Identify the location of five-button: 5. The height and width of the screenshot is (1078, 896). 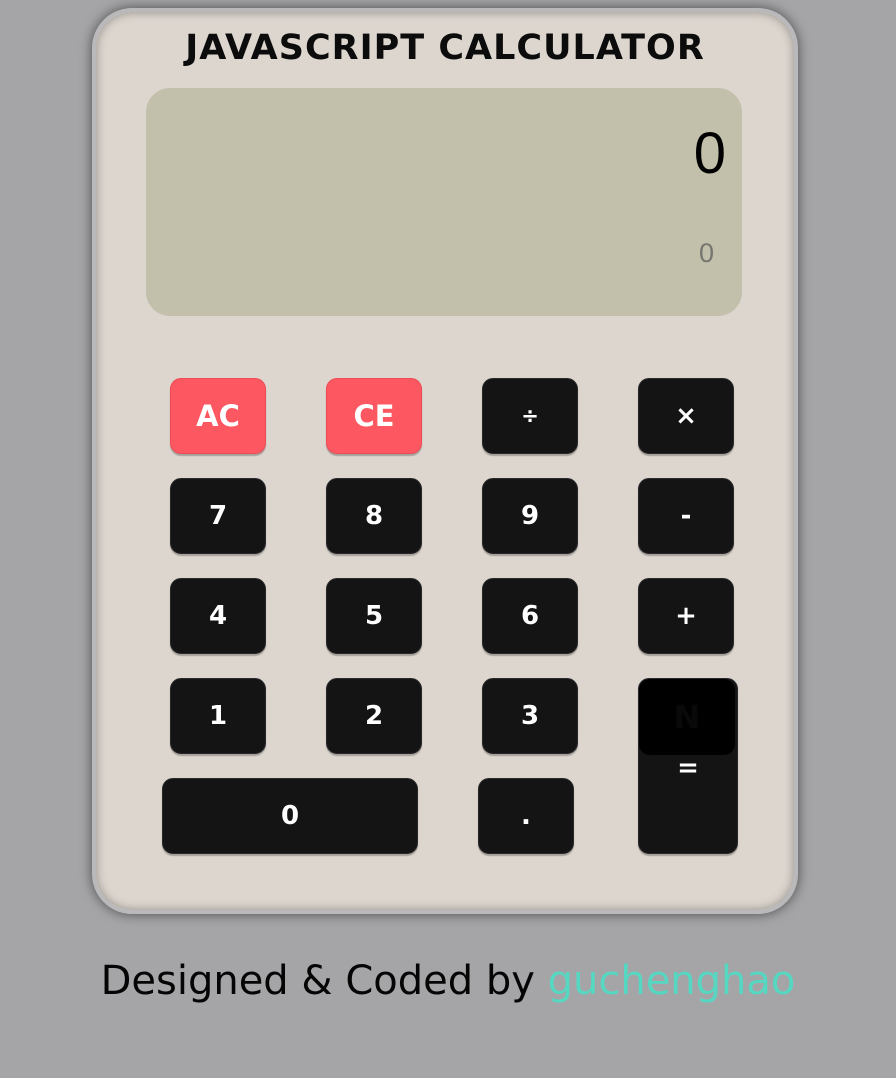
(374, 616).